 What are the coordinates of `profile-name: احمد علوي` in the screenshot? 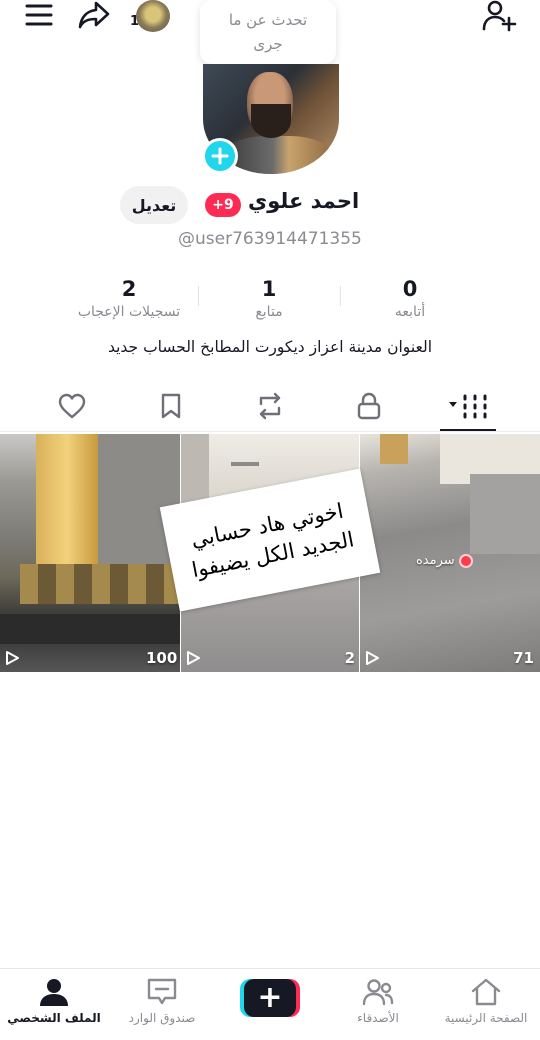 It's located at (304, 201).